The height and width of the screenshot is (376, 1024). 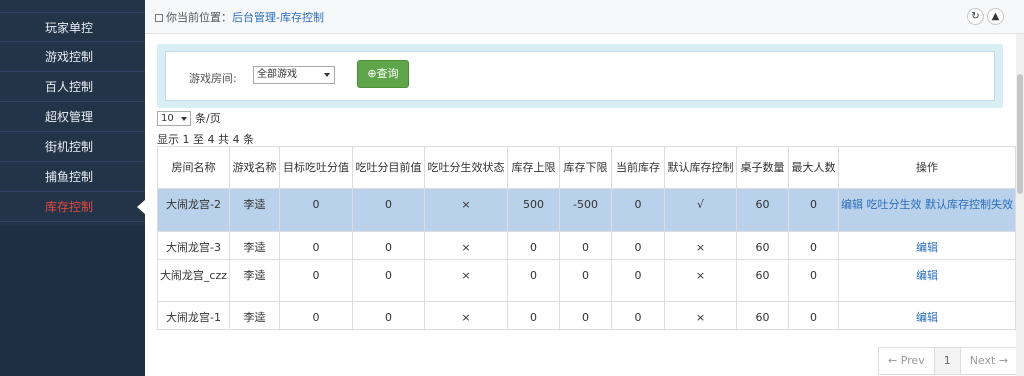 What do you see at coordinates (1020, 134) in the screenshot?
I see `scrollbar-thumb` at bounding box center [1020, 134].